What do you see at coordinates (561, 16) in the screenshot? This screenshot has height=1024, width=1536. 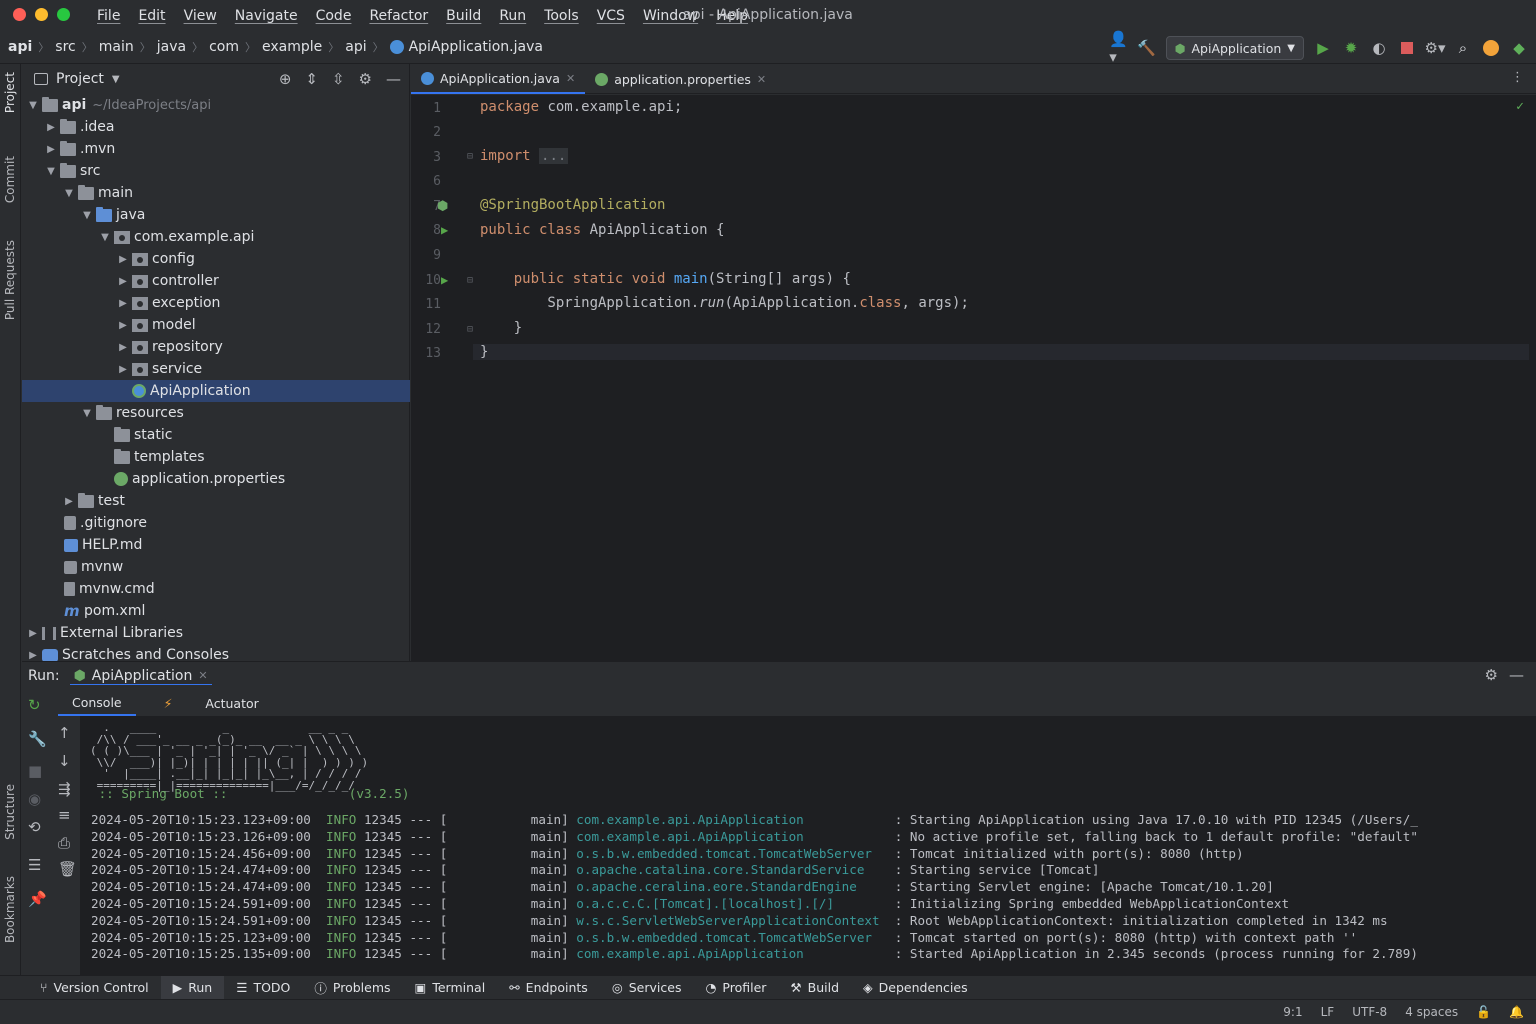 I see `menu-tools: Tools` at bounding box center [561, 16].